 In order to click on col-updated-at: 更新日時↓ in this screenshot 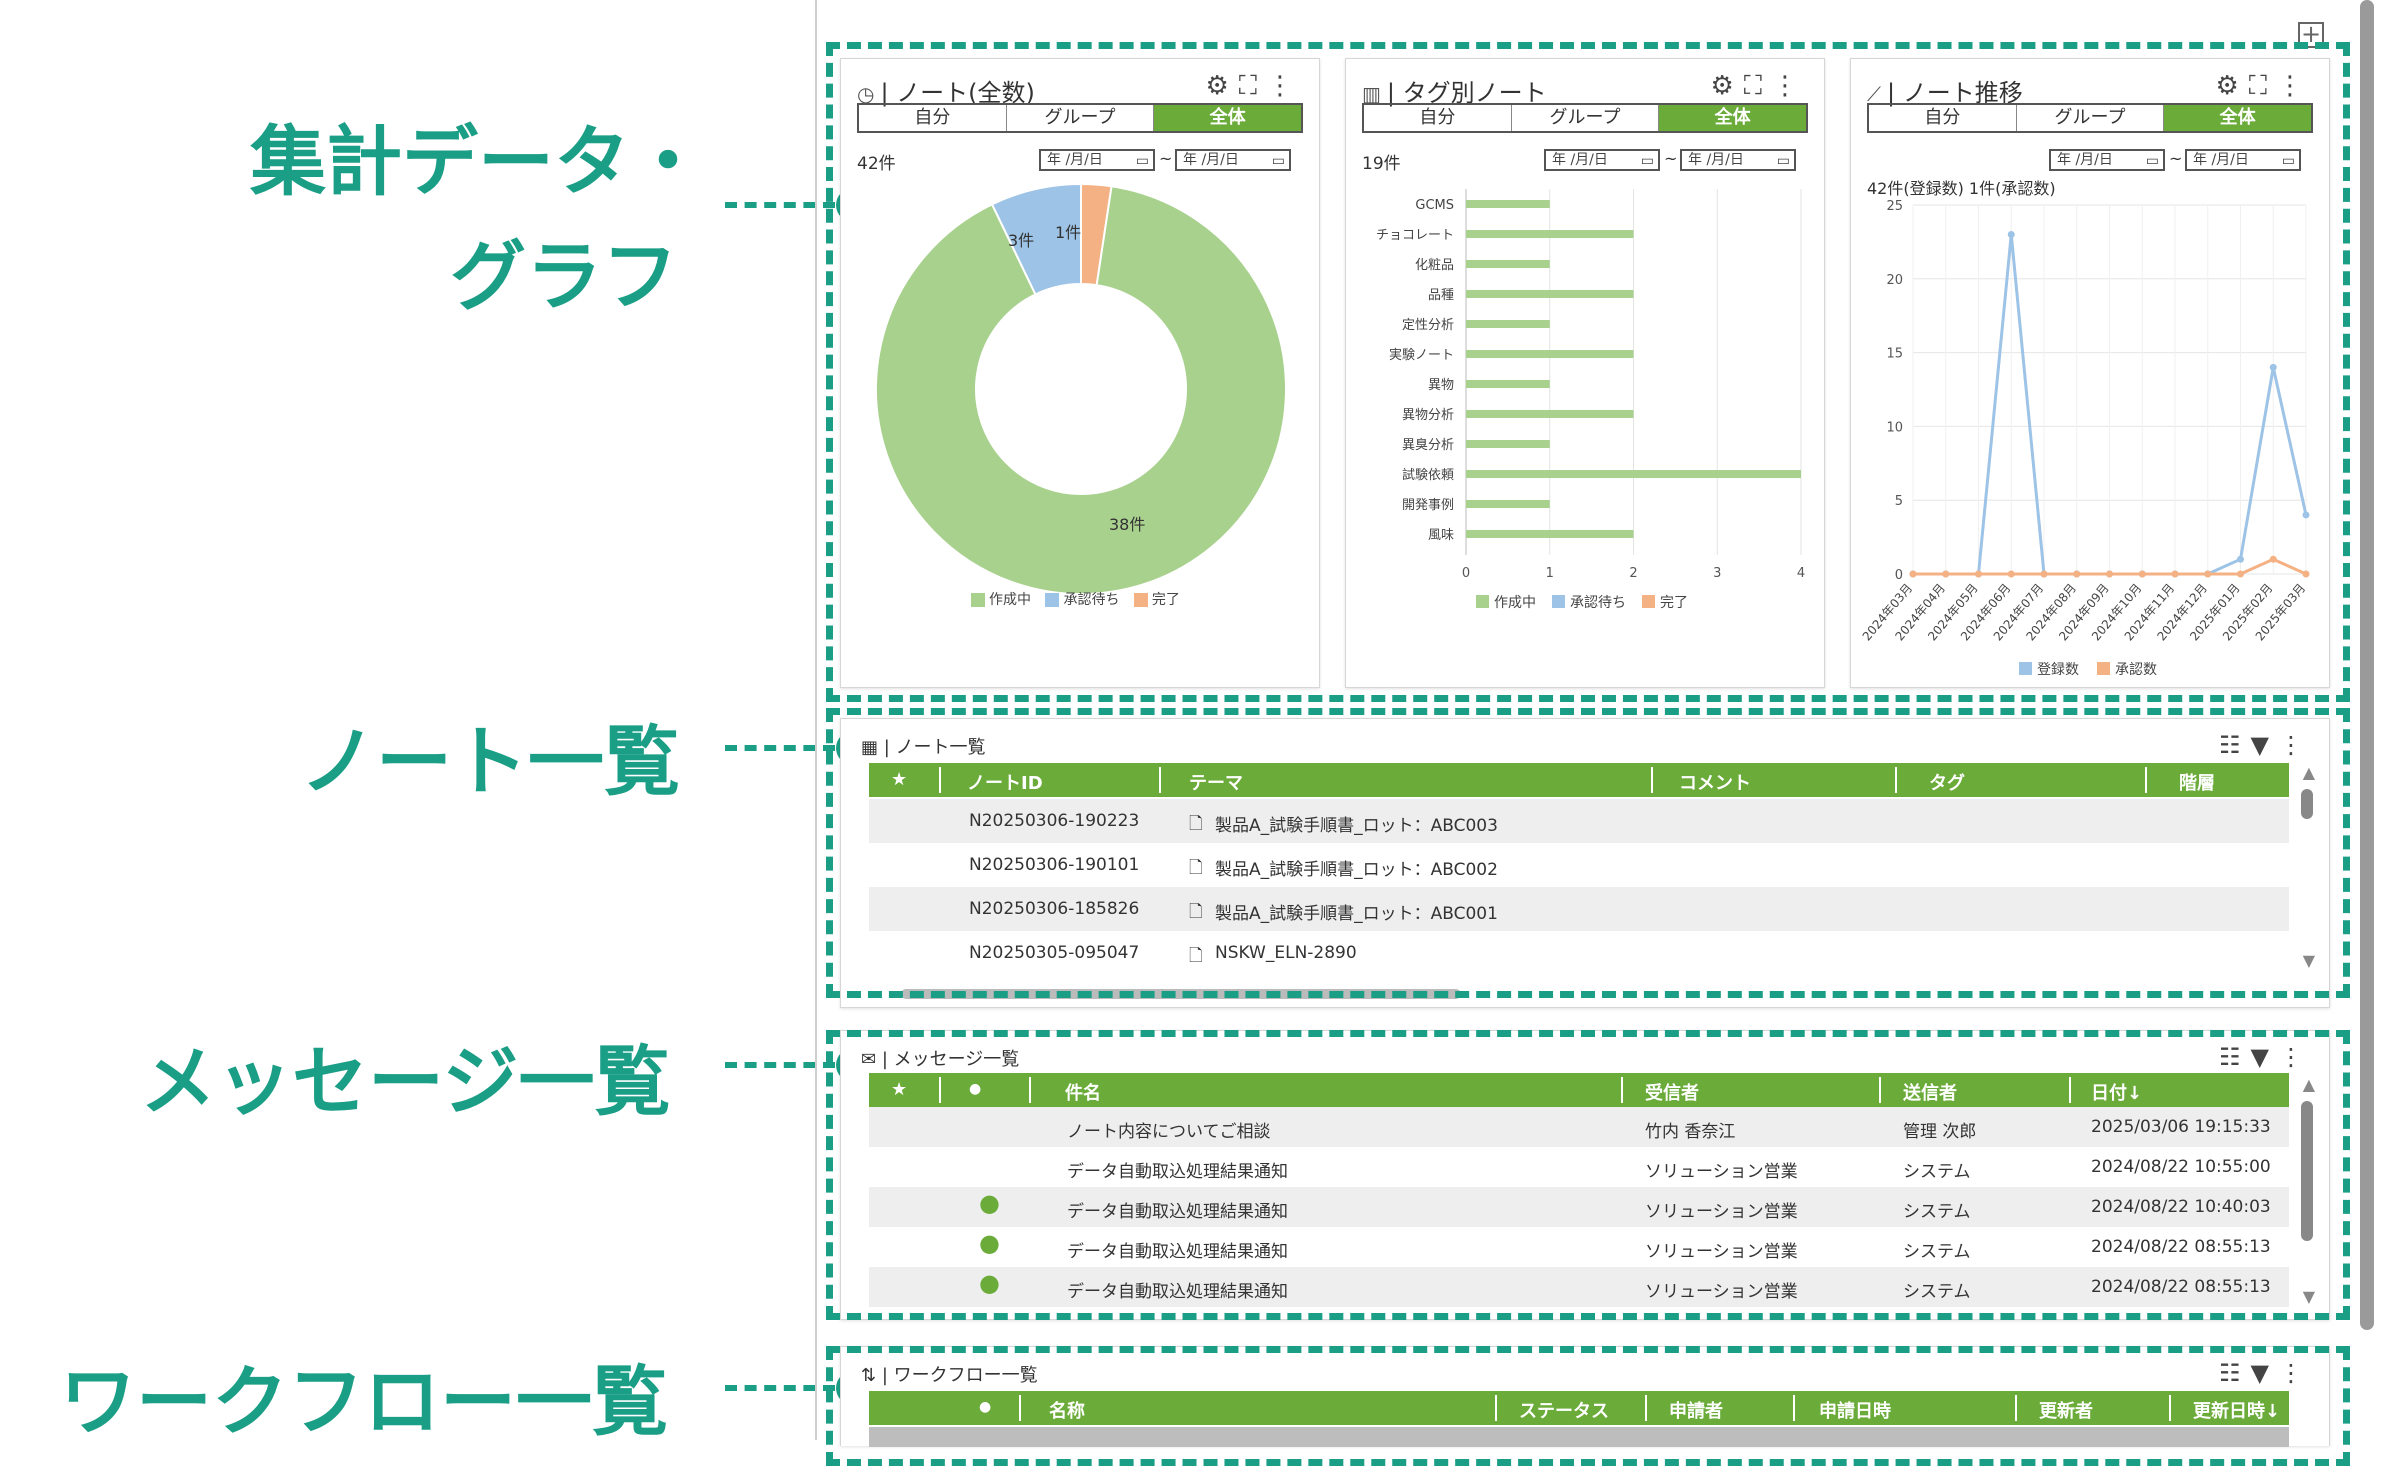, I will do `click(2236, 1410)`.